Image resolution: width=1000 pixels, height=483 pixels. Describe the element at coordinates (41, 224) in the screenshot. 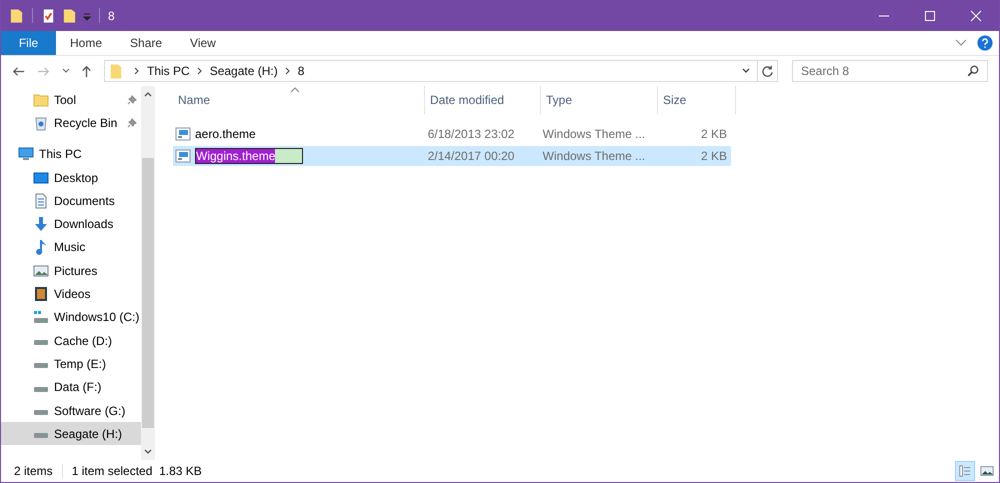

I see `downloads-icon` at that location.